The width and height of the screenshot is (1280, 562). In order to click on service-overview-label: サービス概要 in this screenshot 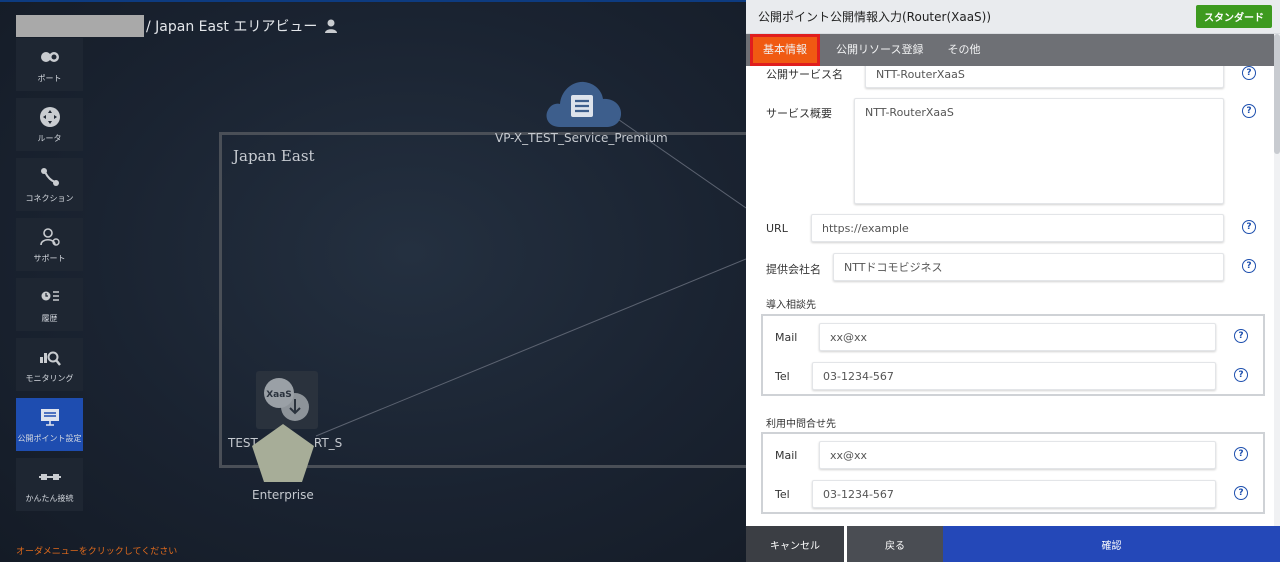, I will do `click(799, 113)`.